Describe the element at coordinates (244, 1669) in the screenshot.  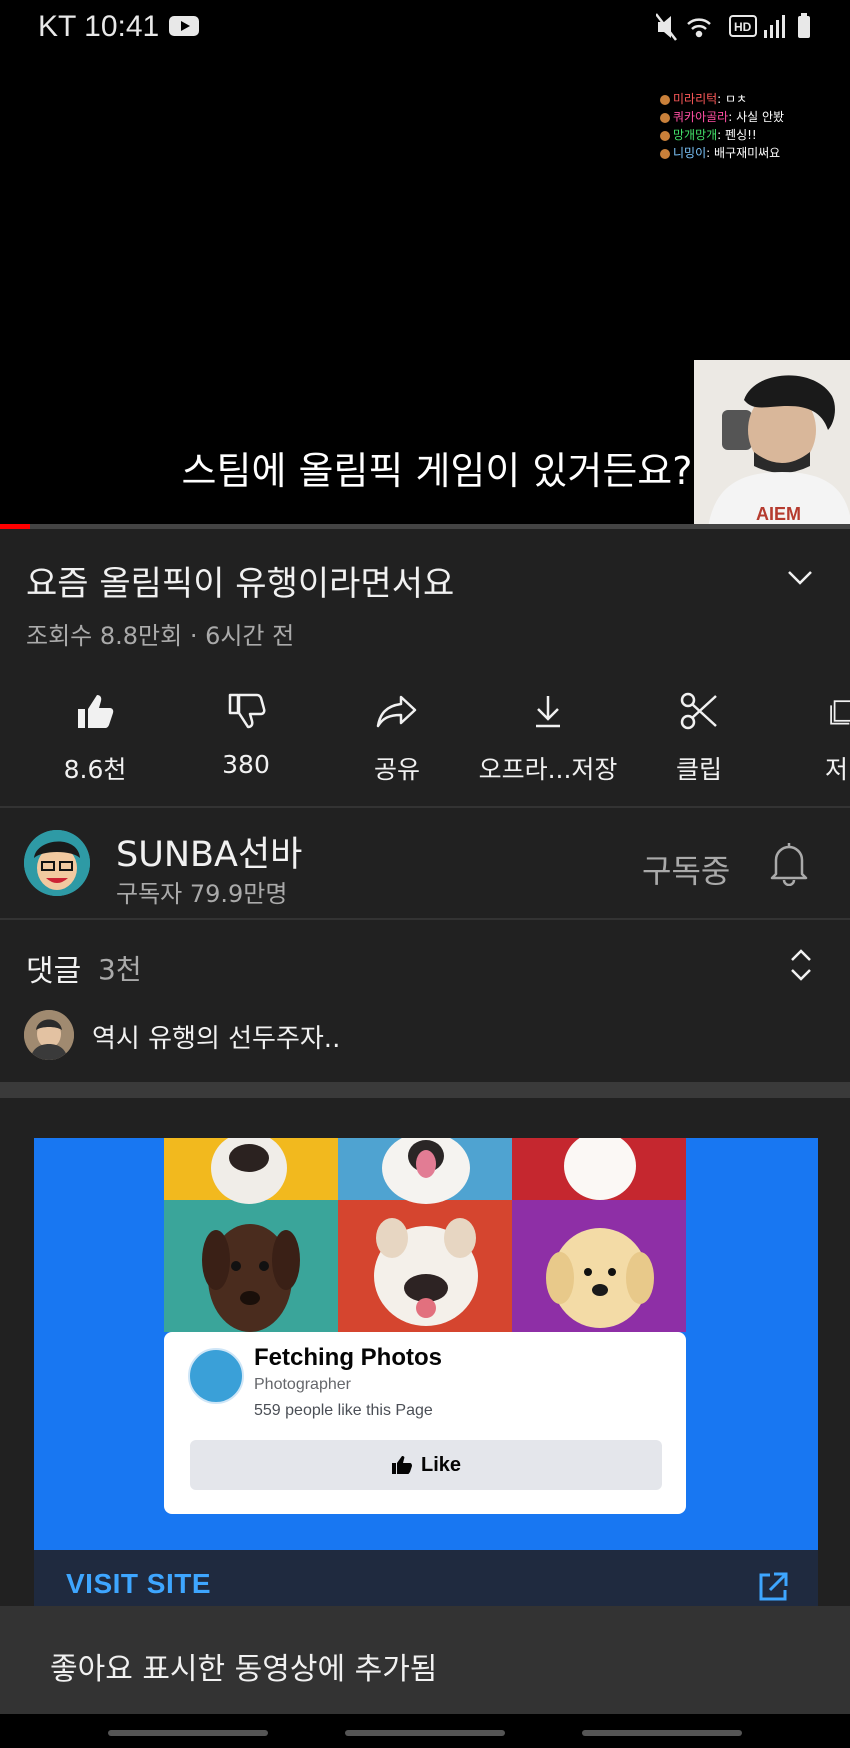
I see `snackbar-message: 좋아요 표시한 동영상에 추가됨` at that location.